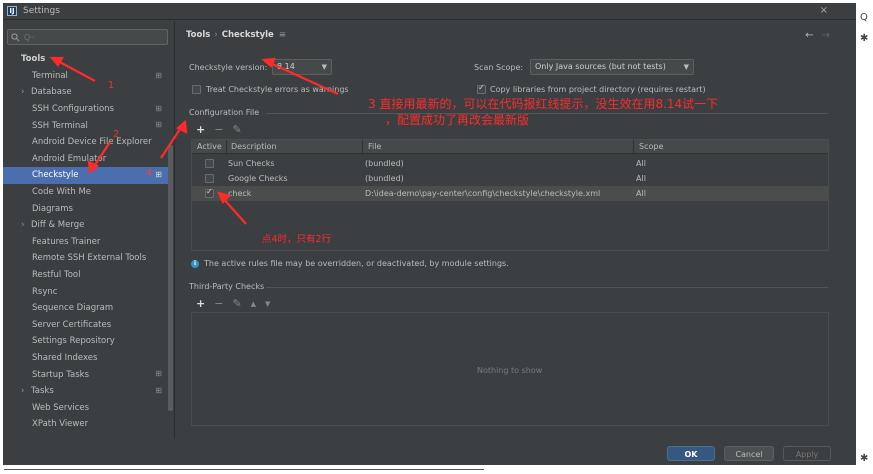  I want to click on sidebar-item-code-with-me: Code With Me, so click(85, 192).